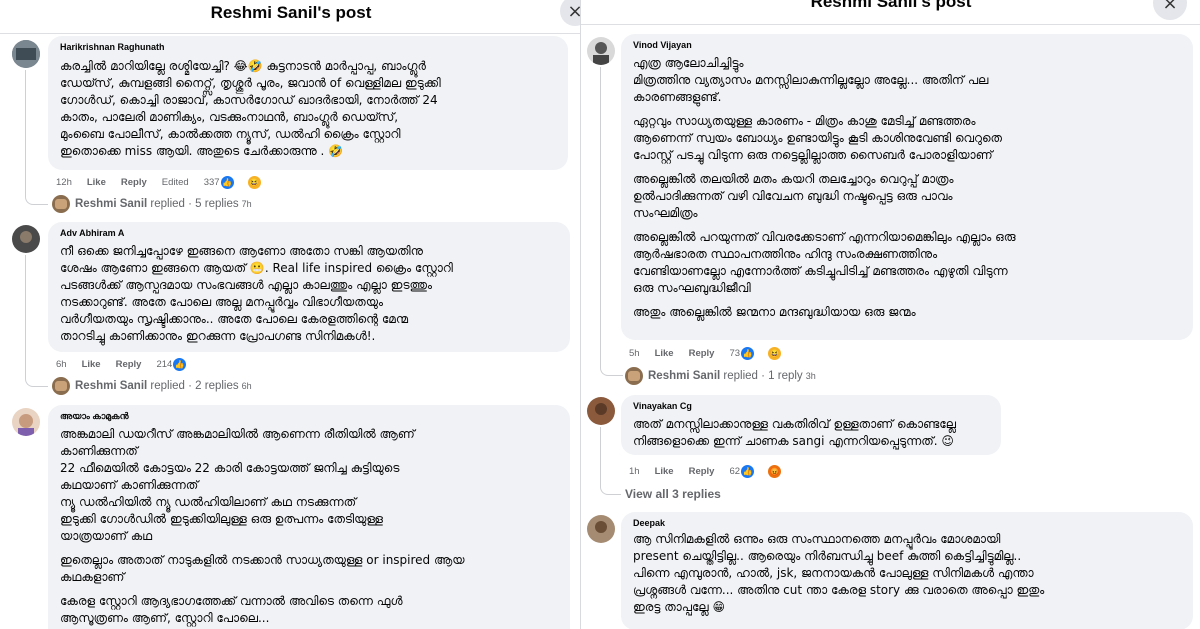 This screenshot has width=1200, height=629. Describe the element at coordinates (688, 63) in the screenshot. I see `comment-line: എത്ര ആലോചിച്ചിട്ടും` at that location.